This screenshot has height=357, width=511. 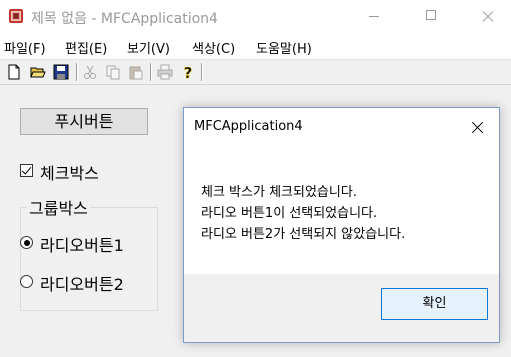 What do you see at coordinates (69, 173) in the screenshot?
I see `checkbox-label: 체크박스` at bounding box center [69, 173].